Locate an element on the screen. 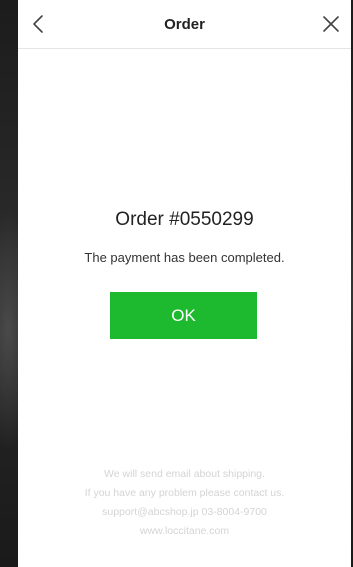 The image size is (353, 567). close-icon is located at coordinates (331, 24).